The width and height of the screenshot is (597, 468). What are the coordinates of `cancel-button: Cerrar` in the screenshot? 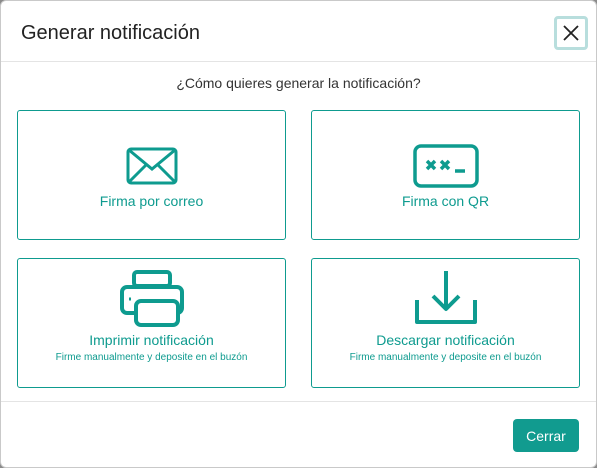 It's located at (546, 435).